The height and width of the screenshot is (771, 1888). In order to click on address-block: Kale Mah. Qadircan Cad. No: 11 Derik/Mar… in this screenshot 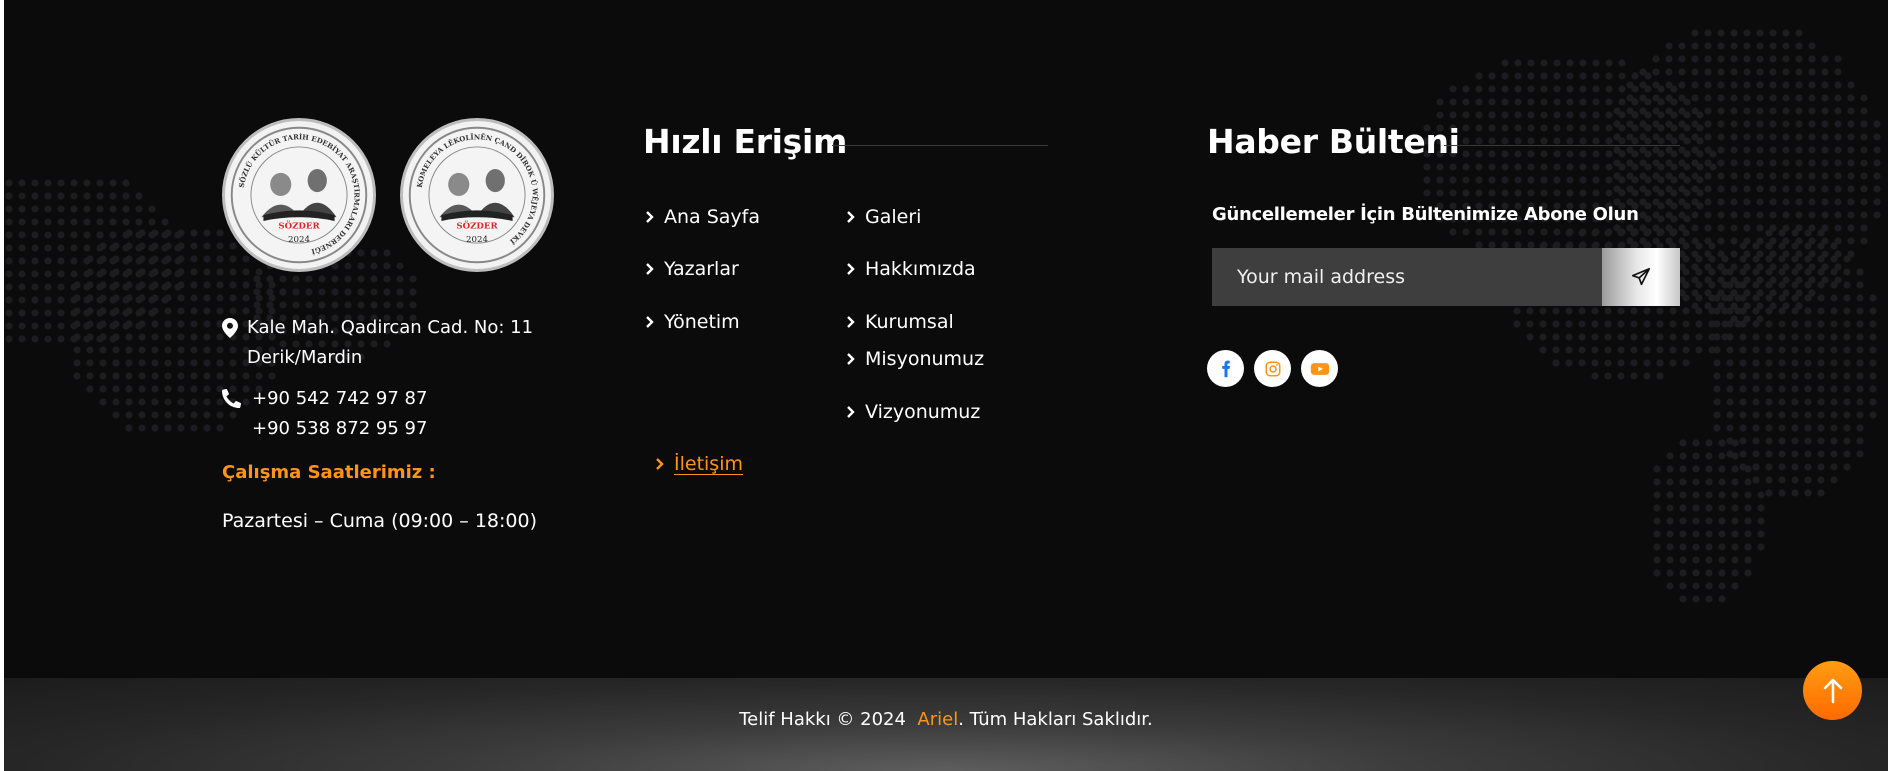, I will do `click(377, 343)`.